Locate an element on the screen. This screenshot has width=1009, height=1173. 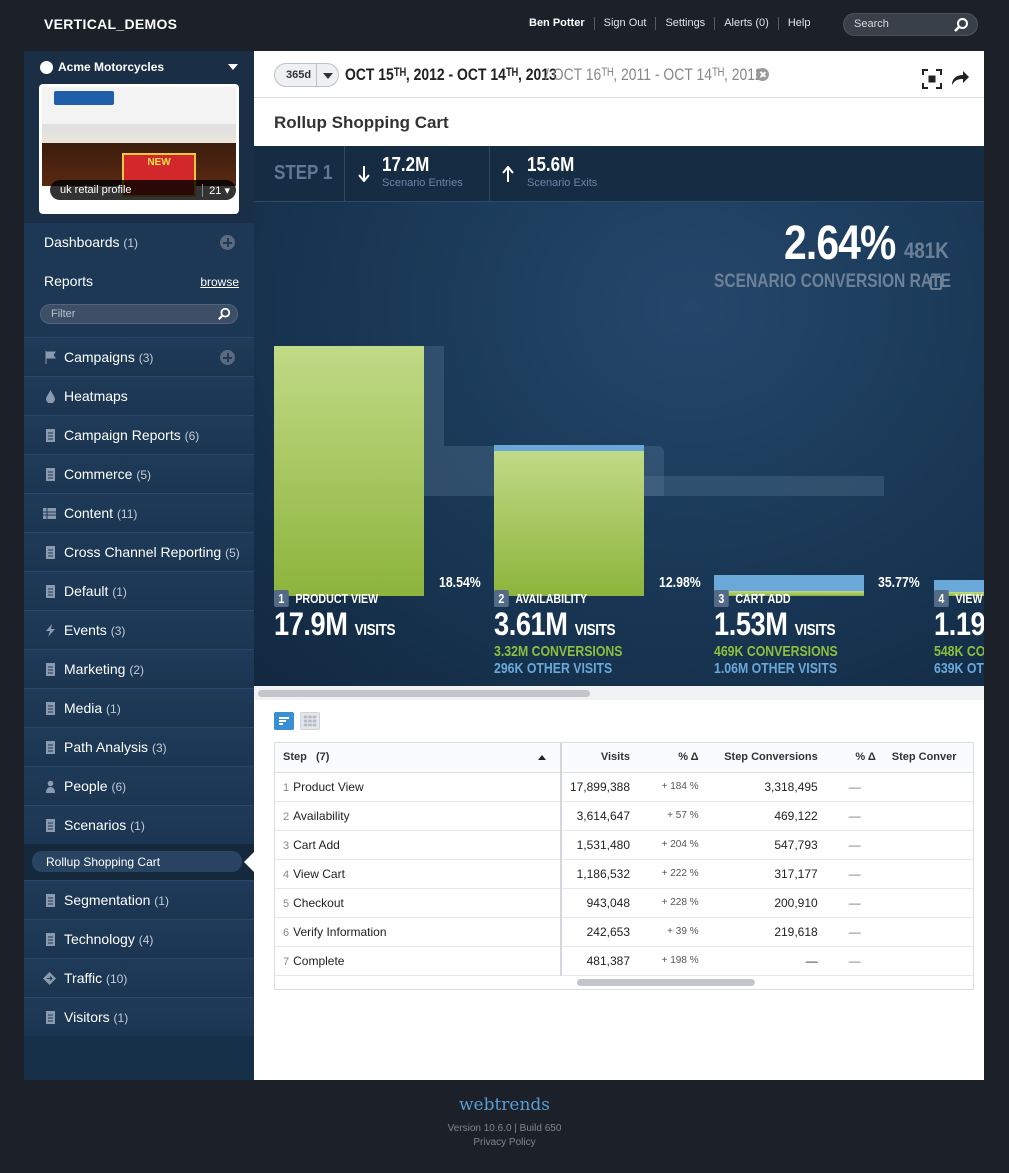
filter-box is located at coordinates (139, 314).